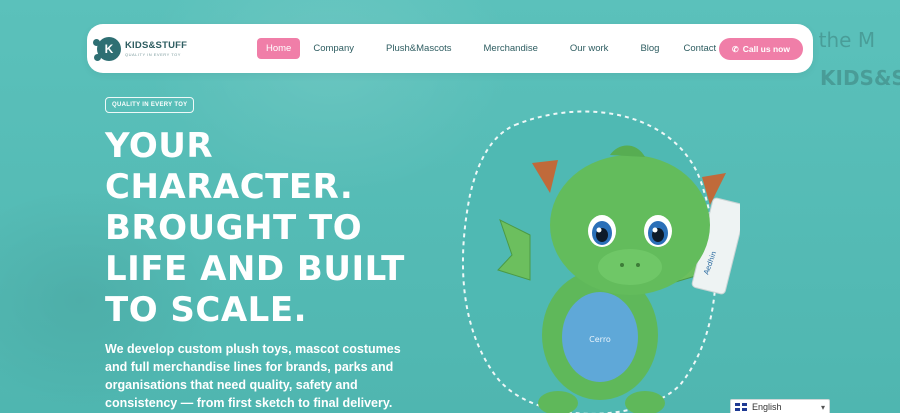 The height and width of the screenshot is (413, 900). I want to click on headline-line: YOUR, so click(159, 146).